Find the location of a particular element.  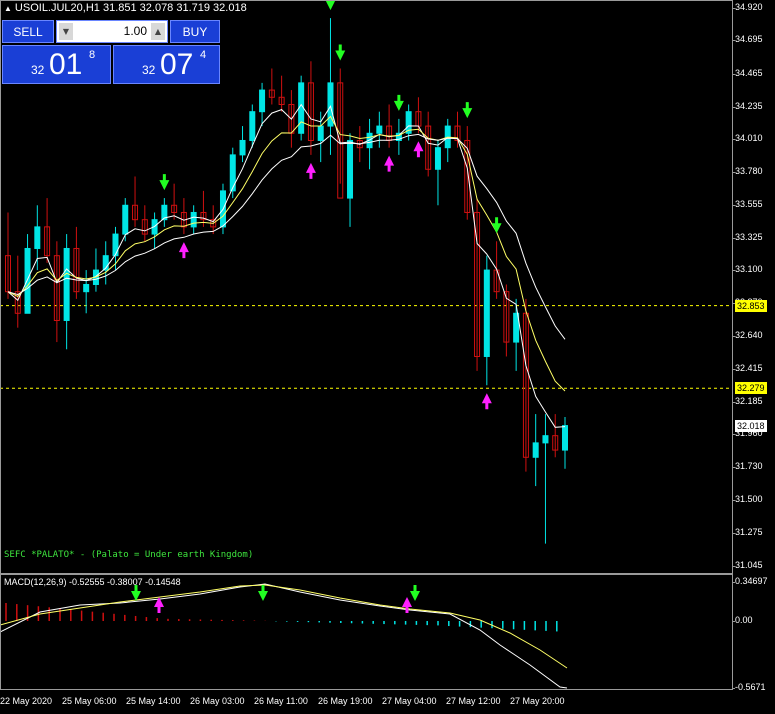

price-tick: 33.100 is located at coordinates (747, 269).